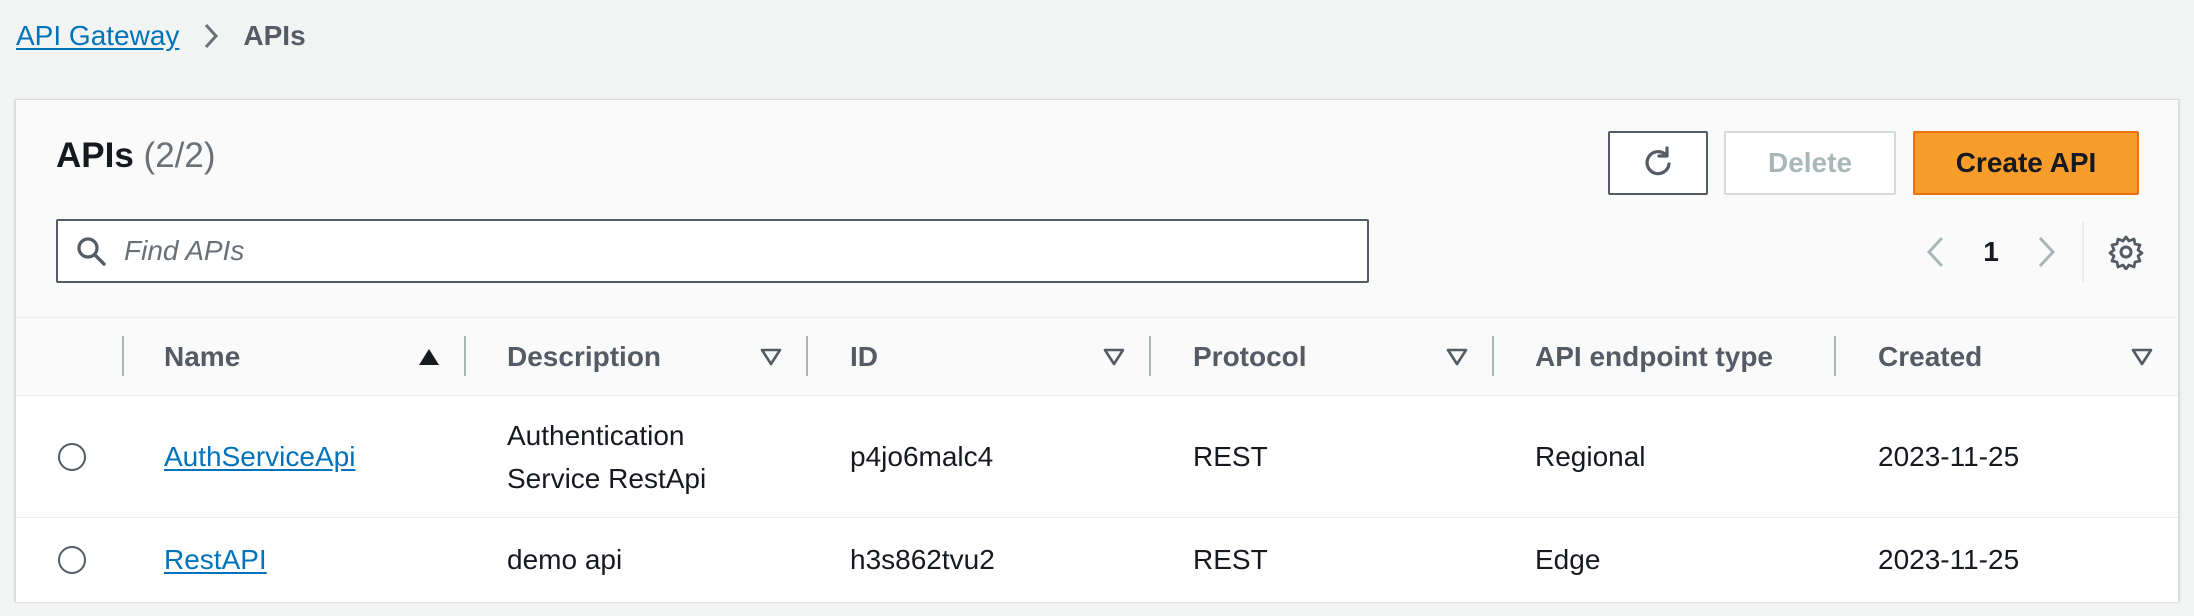 The width and height of the screenshot is (2194, 616). I want to click on cell-endpoint-type: Edge, so click(1568, 559).